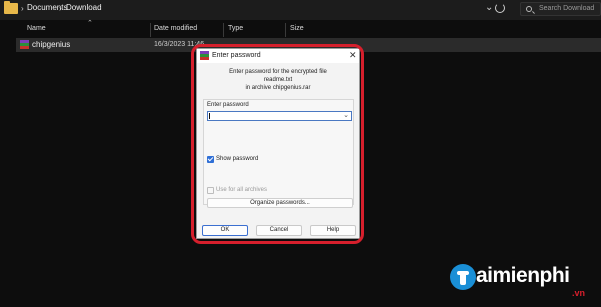 Image resolution: width=601 pixels, height=307 pixels. What do you see at coordinates (579, 293) in the screenshot?
I see `watermark-tld: .vn` at bounding box center [579, 293].